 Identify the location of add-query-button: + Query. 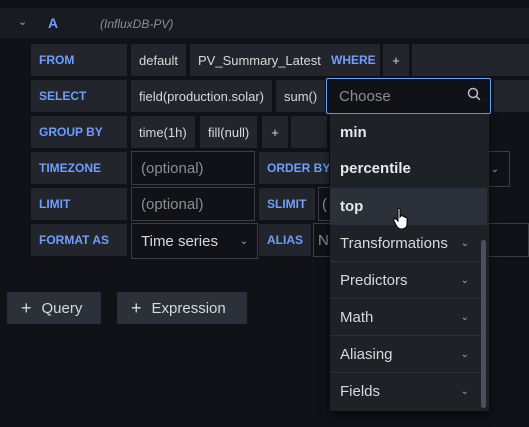
(54, 308).